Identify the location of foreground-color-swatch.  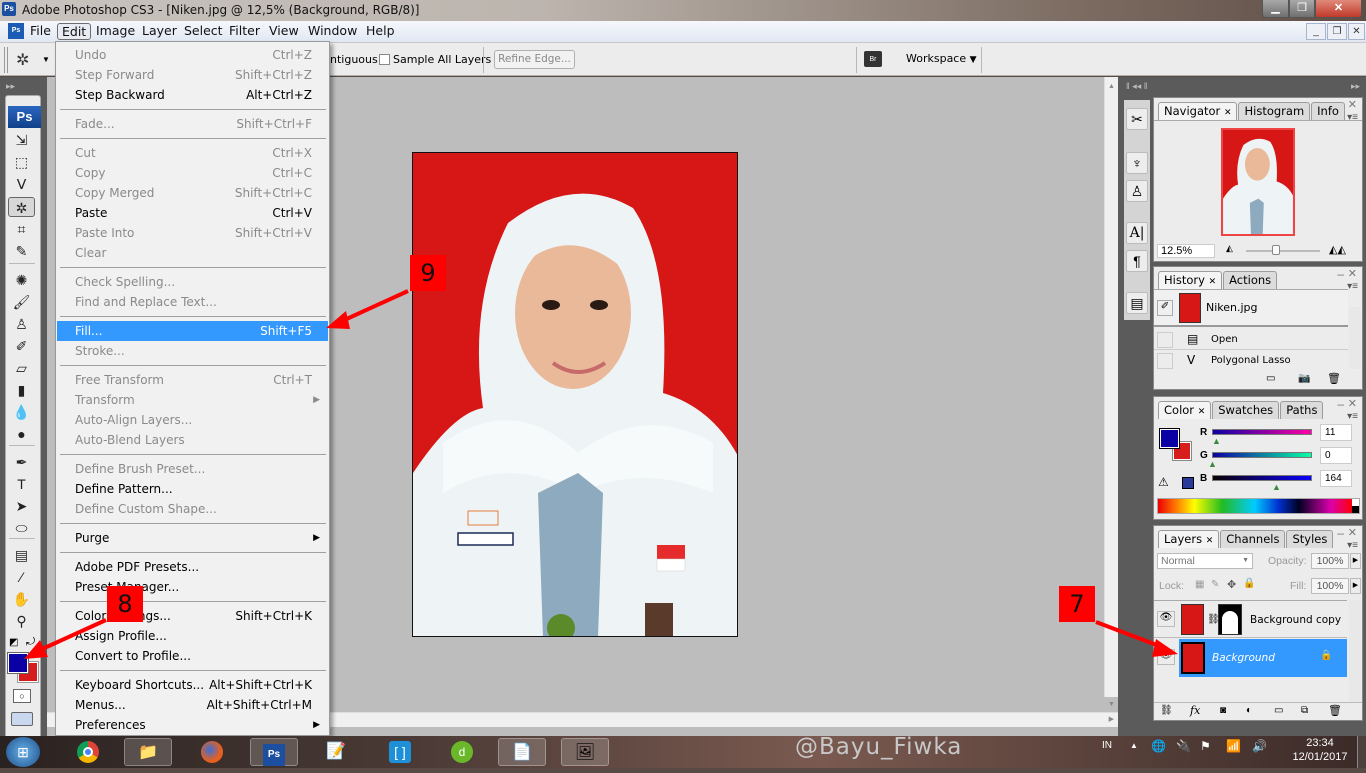
(18, 663).